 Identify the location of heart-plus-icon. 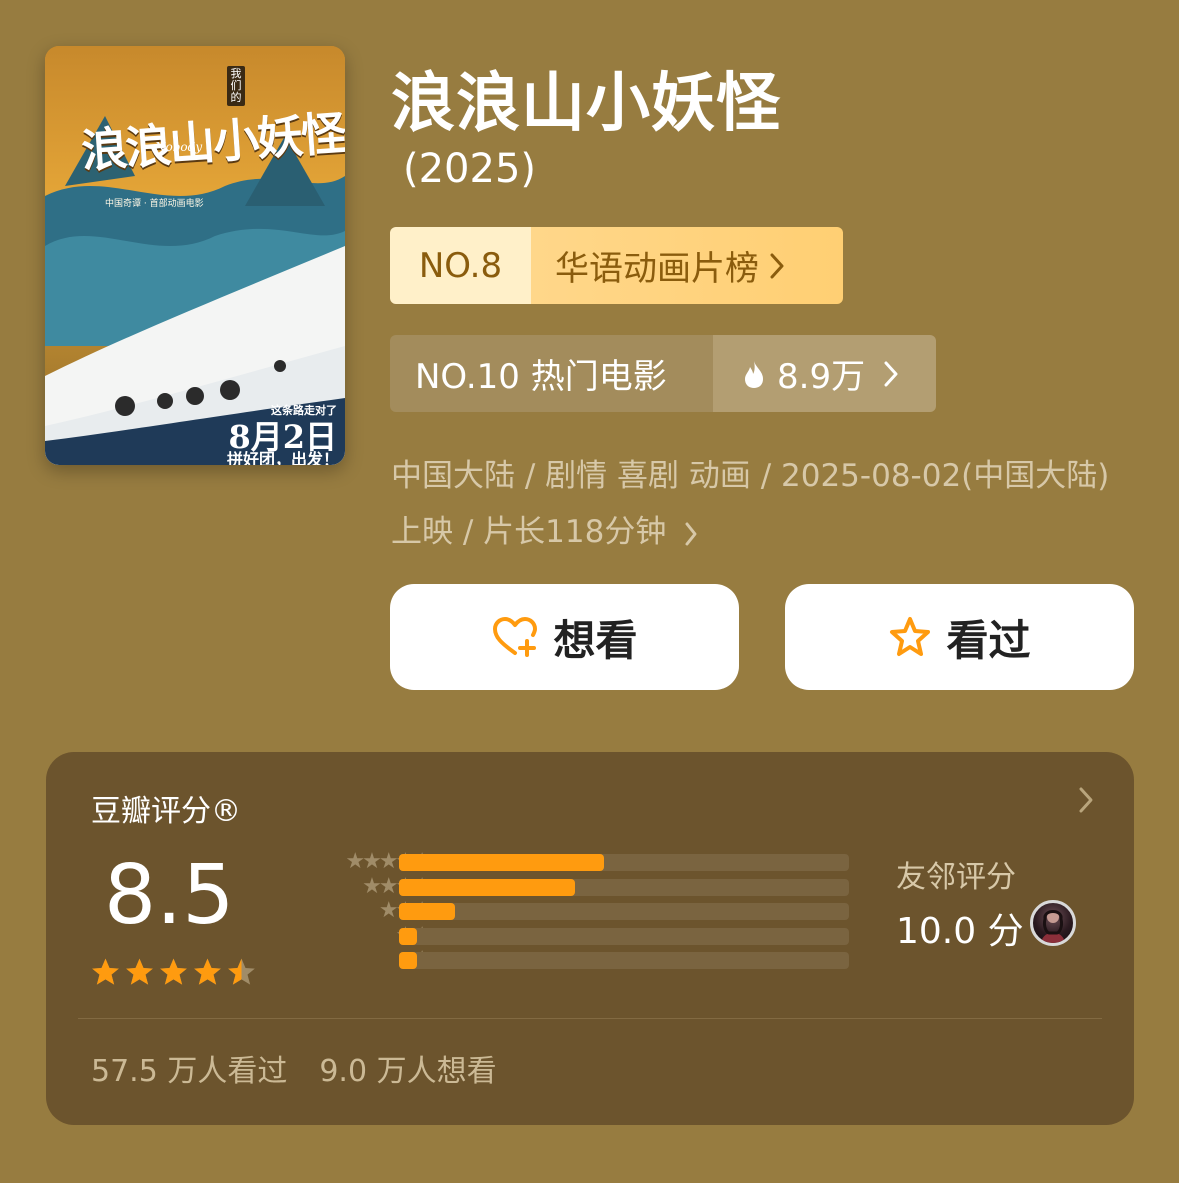
(515, 637).